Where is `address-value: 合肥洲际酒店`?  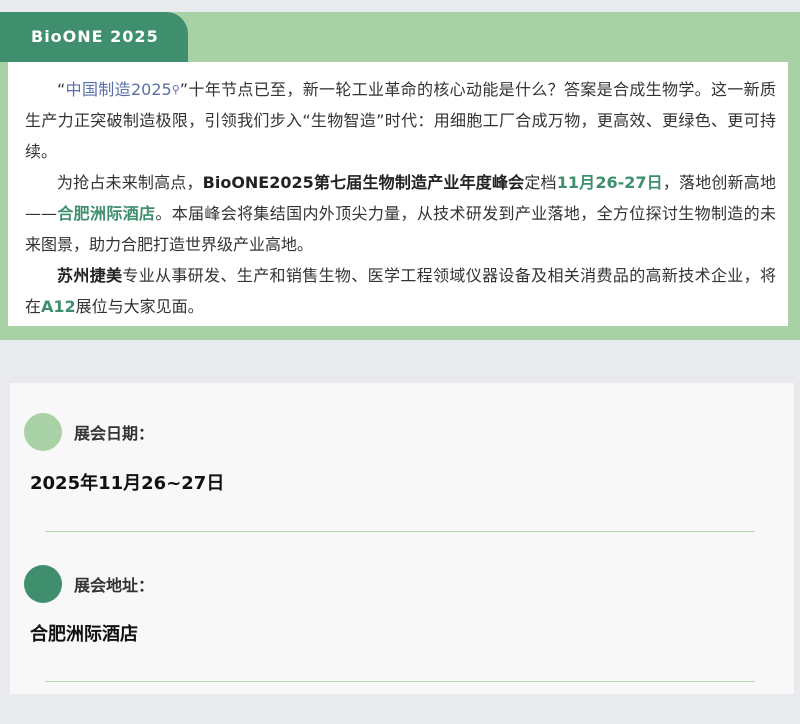
address-value: 合肥洲际酒店 is located at coordinates (84, 634).